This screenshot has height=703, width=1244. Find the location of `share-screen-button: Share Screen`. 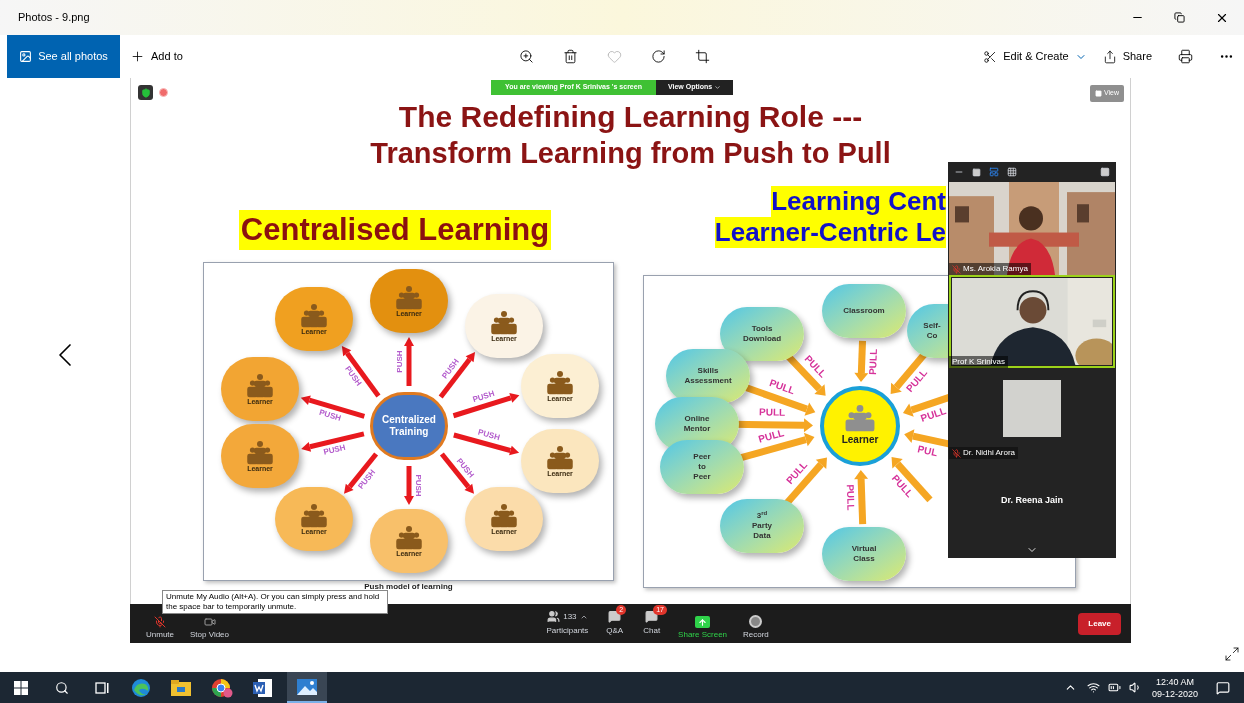

share-screen-button: Share Screen is located at coordinates (703, 627).